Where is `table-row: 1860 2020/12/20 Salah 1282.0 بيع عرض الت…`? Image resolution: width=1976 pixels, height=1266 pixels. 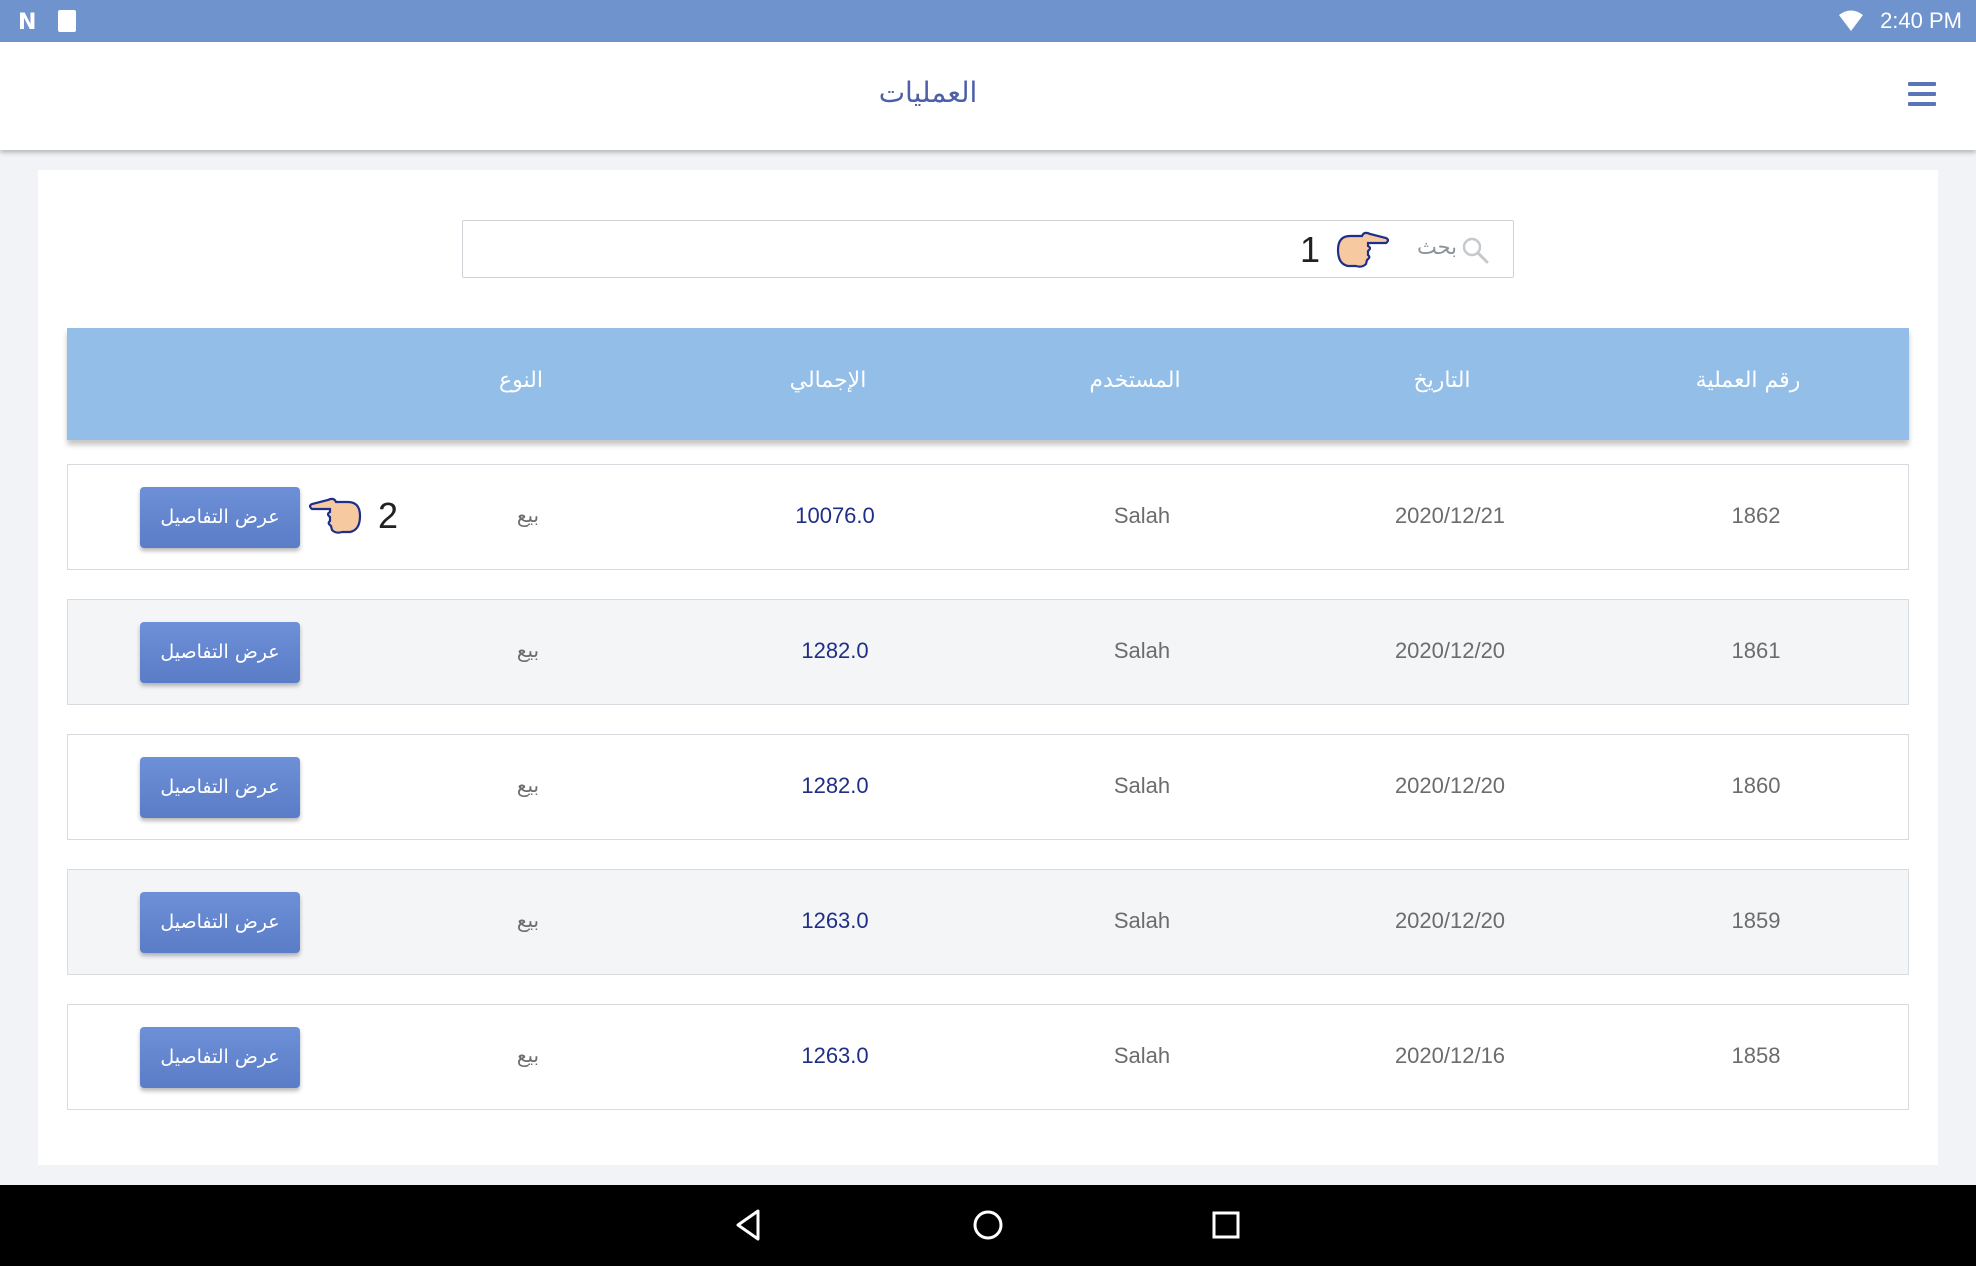
table-row: 1860 2020/12/20 Salah 1282.0 بيع عرض الت… is located at coordinates (988, 787).